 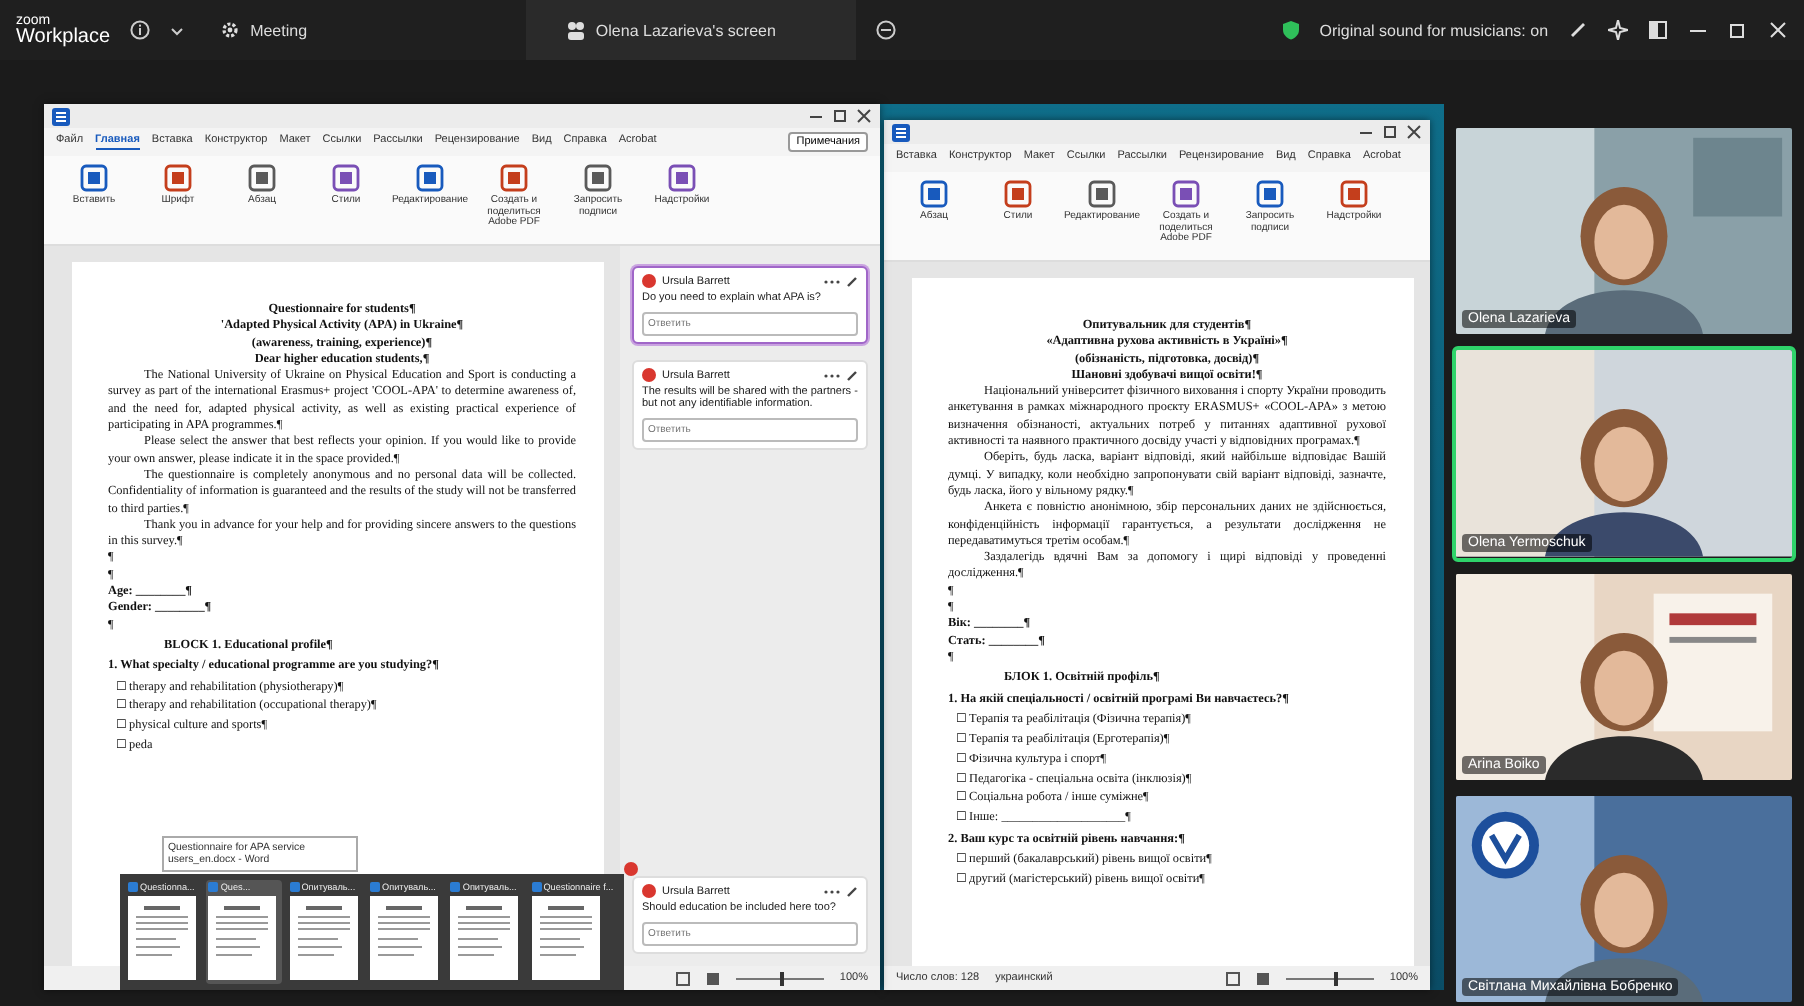 I want to click on product-name: Workplace, so click(x=63, y=37).